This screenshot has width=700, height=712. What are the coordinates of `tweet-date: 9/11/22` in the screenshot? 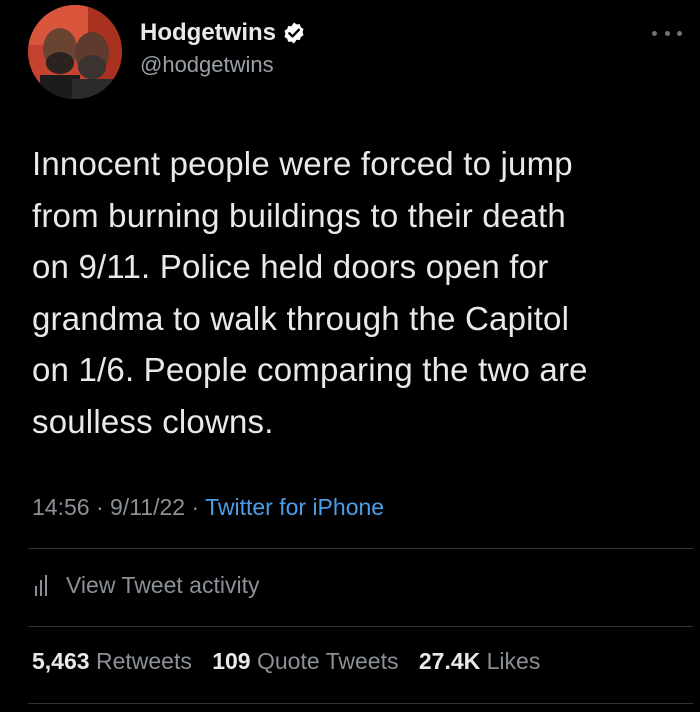 It's located at (147, 507).